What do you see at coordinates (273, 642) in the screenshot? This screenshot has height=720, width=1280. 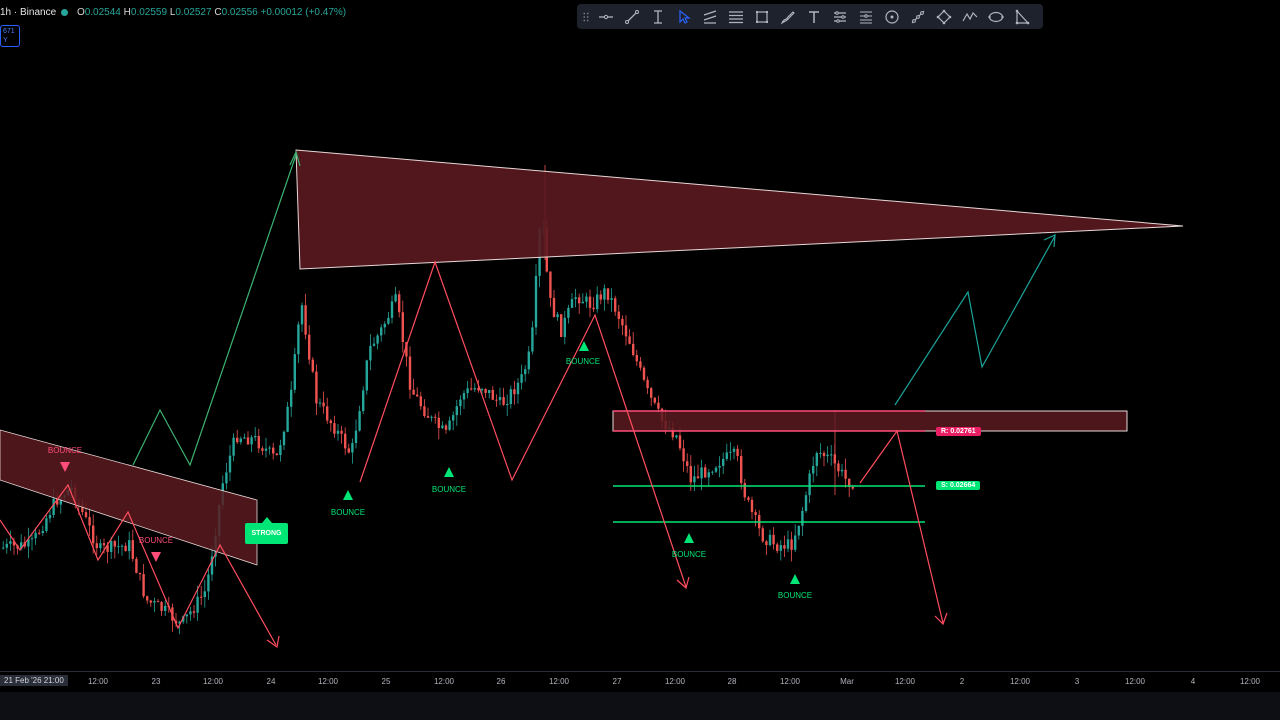 I see `bearish-arrowhead-left` at bounding box center [273, 642].